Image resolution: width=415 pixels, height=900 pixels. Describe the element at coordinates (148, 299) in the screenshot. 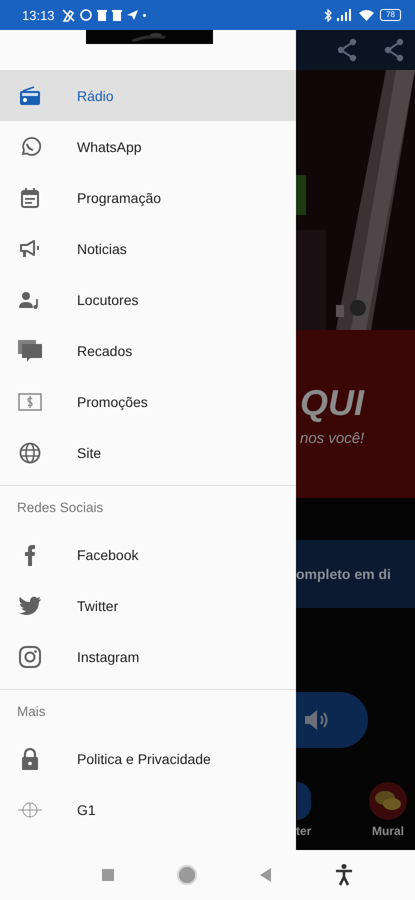

I see `drawer-item: Locutores` at that location.